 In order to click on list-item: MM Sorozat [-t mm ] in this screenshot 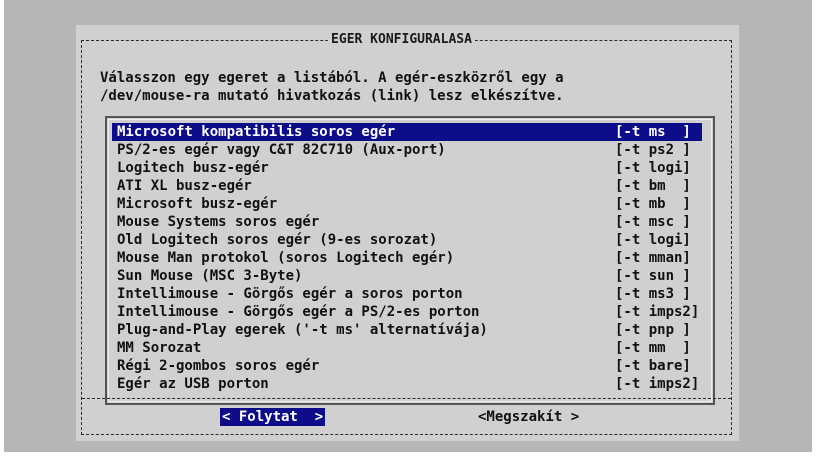, I will do `click(407, 348)`.